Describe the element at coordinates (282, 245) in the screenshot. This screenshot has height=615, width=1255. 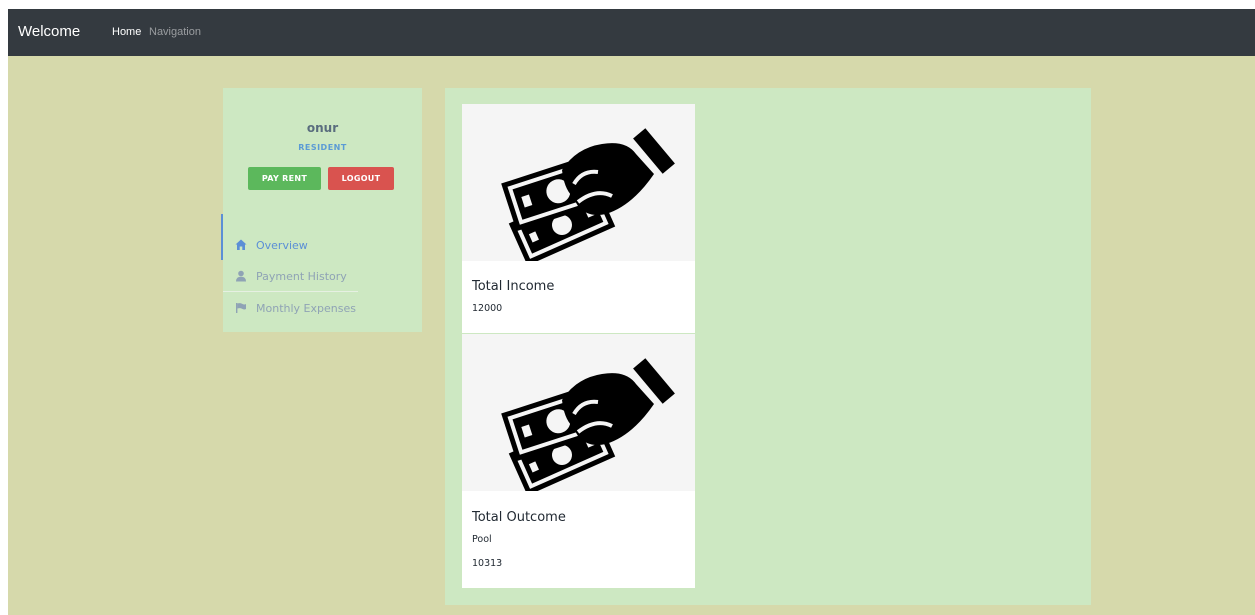
I see `sidebar-item-label: Overview` at that location.